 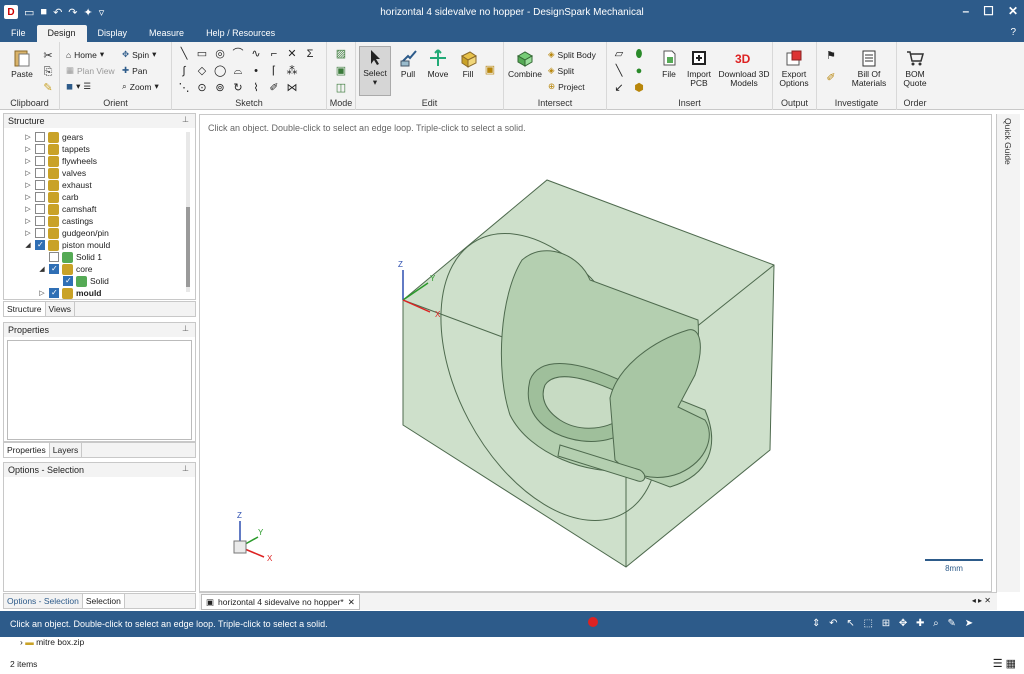 What do you see at coordinates (48, 72) in the screenshot?
I see `copy-icon: ⎘` at bounding box center [48, 72].